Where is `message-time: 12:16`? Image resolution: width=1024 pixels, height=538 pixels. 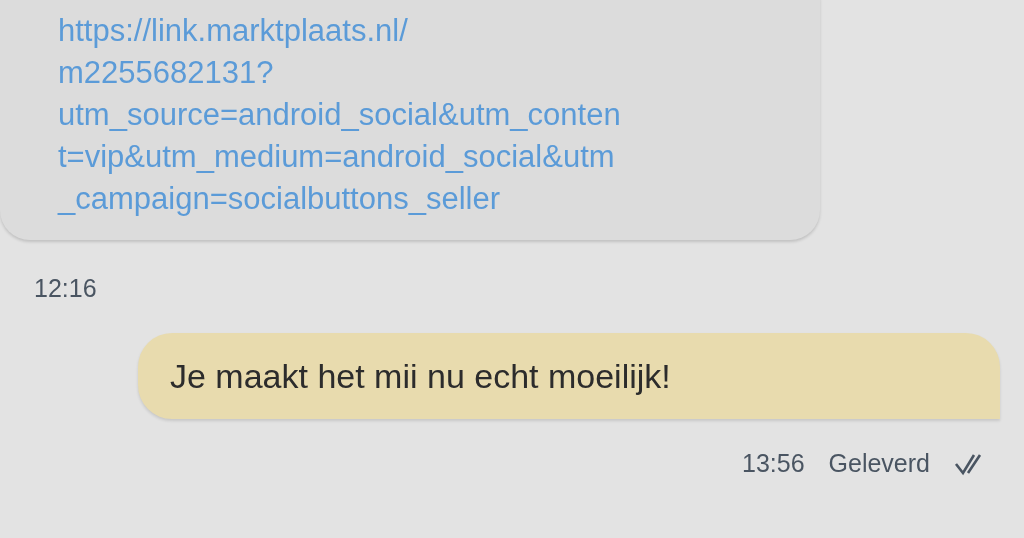
message-time: 12:16 is located at coordinates (66, 288).